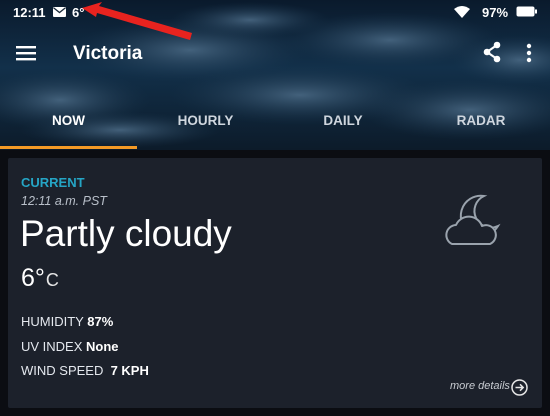 This screenshot has height=416, width=550. Describe the element at coordinates (64, 201) in the screenshot. I see `observation-time: 12:11 a.m. PST` at that location.